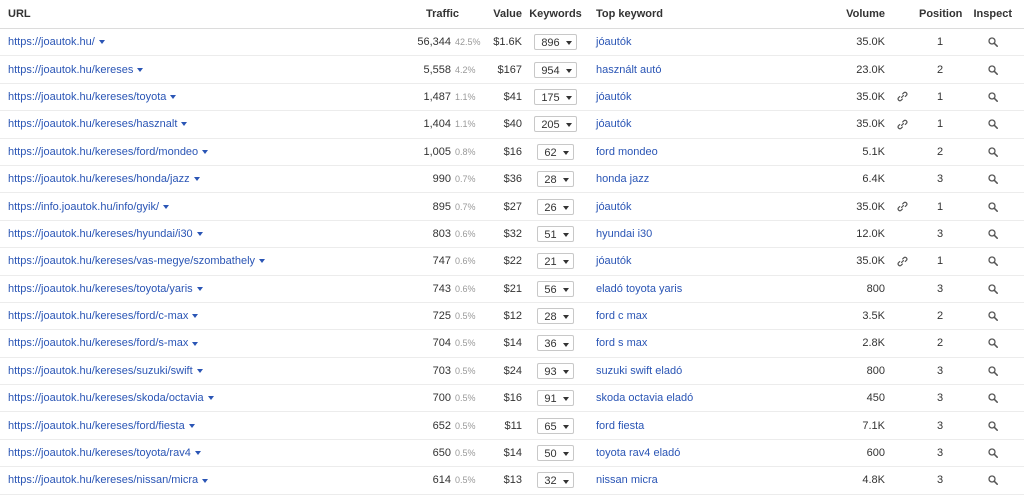  I want to click on url-link: https://info.joautok.hu/info/gyik/, so click(83, 207).